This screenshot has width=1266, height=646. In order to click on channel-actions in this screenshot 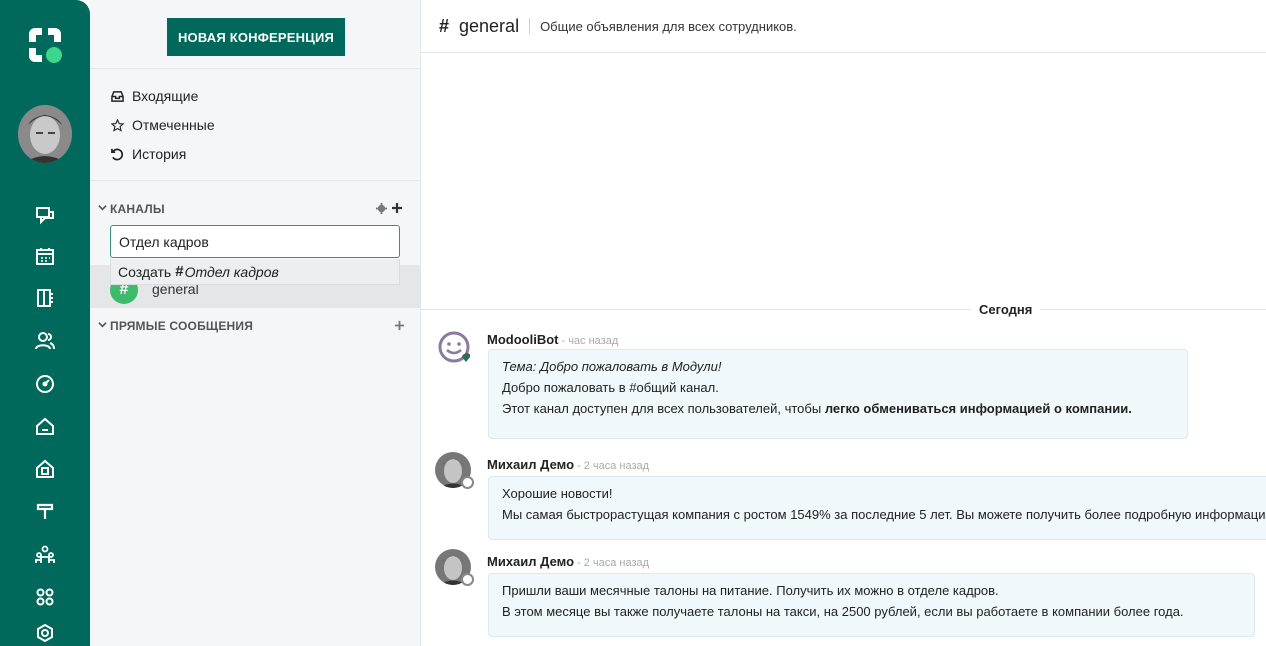, I will do `click(389, 210)`.